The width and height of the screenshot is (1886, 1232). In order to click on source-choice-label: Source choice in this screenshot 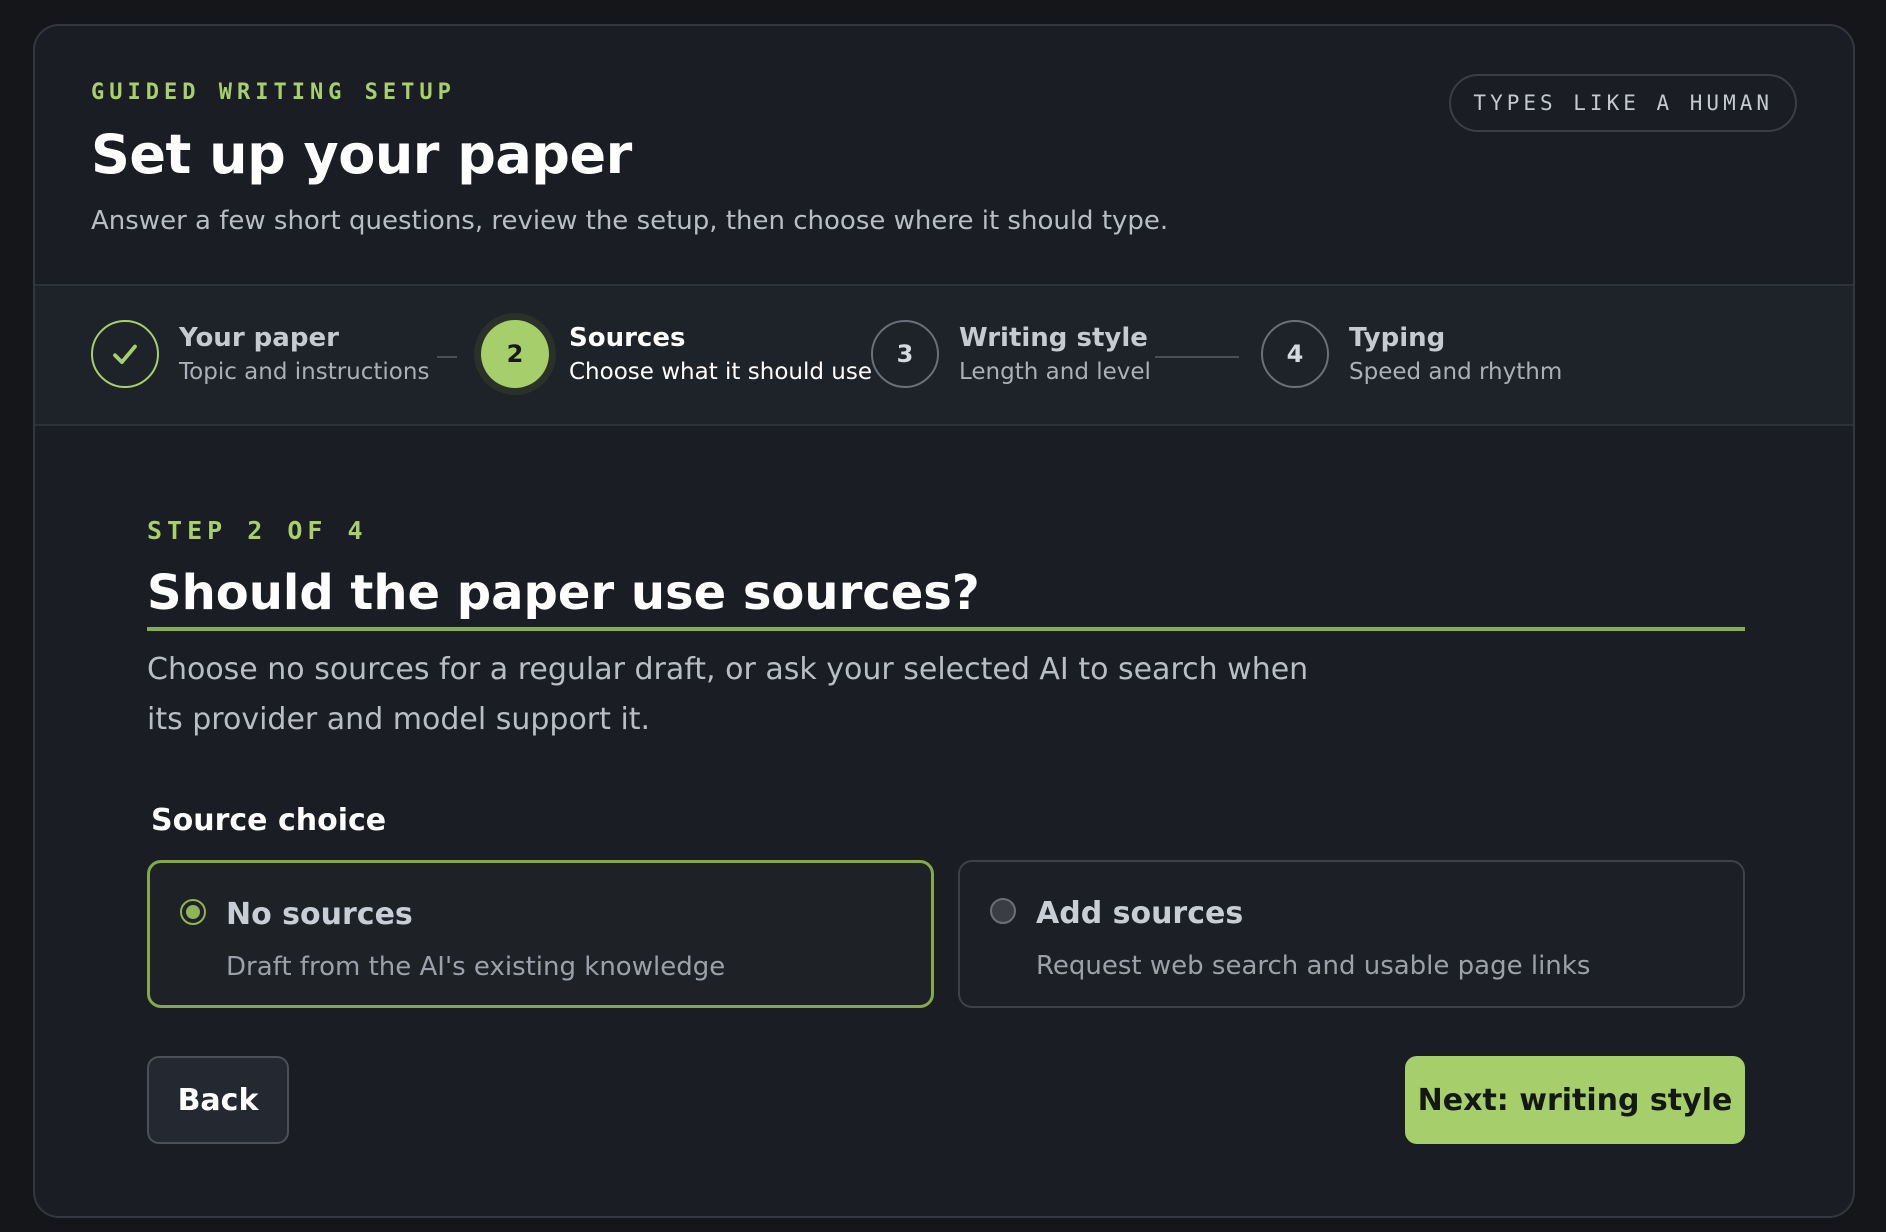, I will do `click(269, 820)`.